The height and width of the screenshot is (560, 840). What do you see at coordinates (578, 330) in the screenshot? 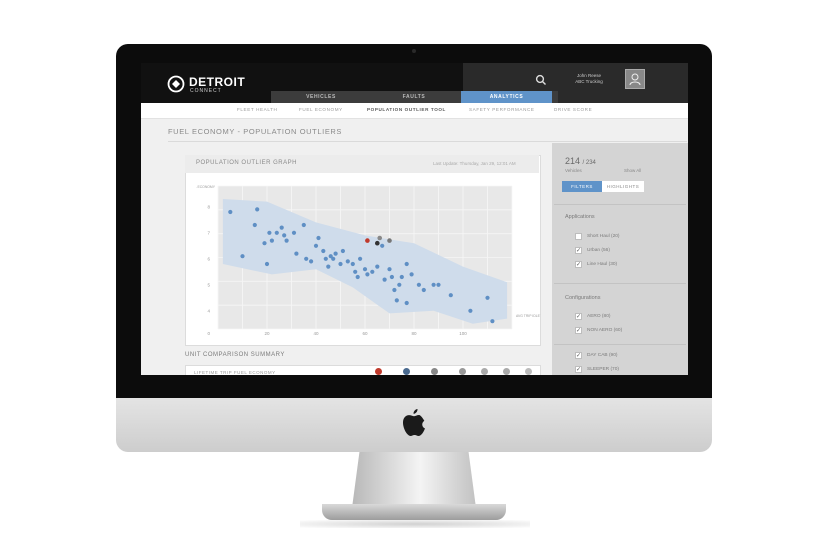
I see `checkbox-non-aero: ✓` at bounding box center [578, 330].